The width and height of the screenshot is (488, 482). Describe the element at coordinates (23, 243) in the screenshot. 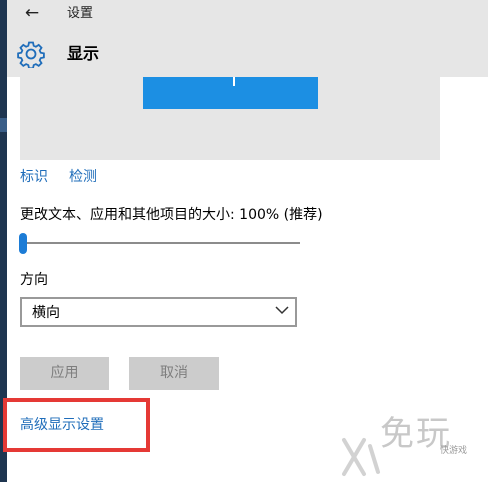

I see `scale-slider-thumb` at that location.